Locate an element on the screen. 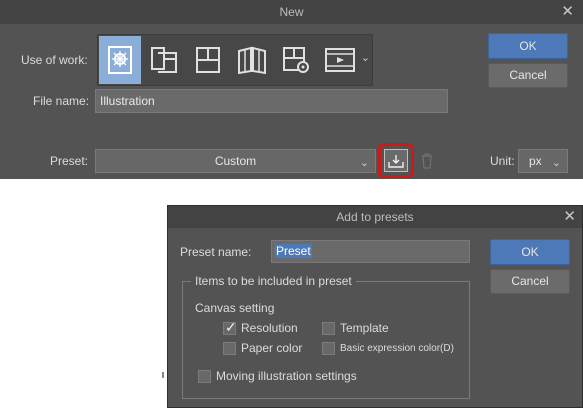  comic-icon is located at coordinates (208, 60).